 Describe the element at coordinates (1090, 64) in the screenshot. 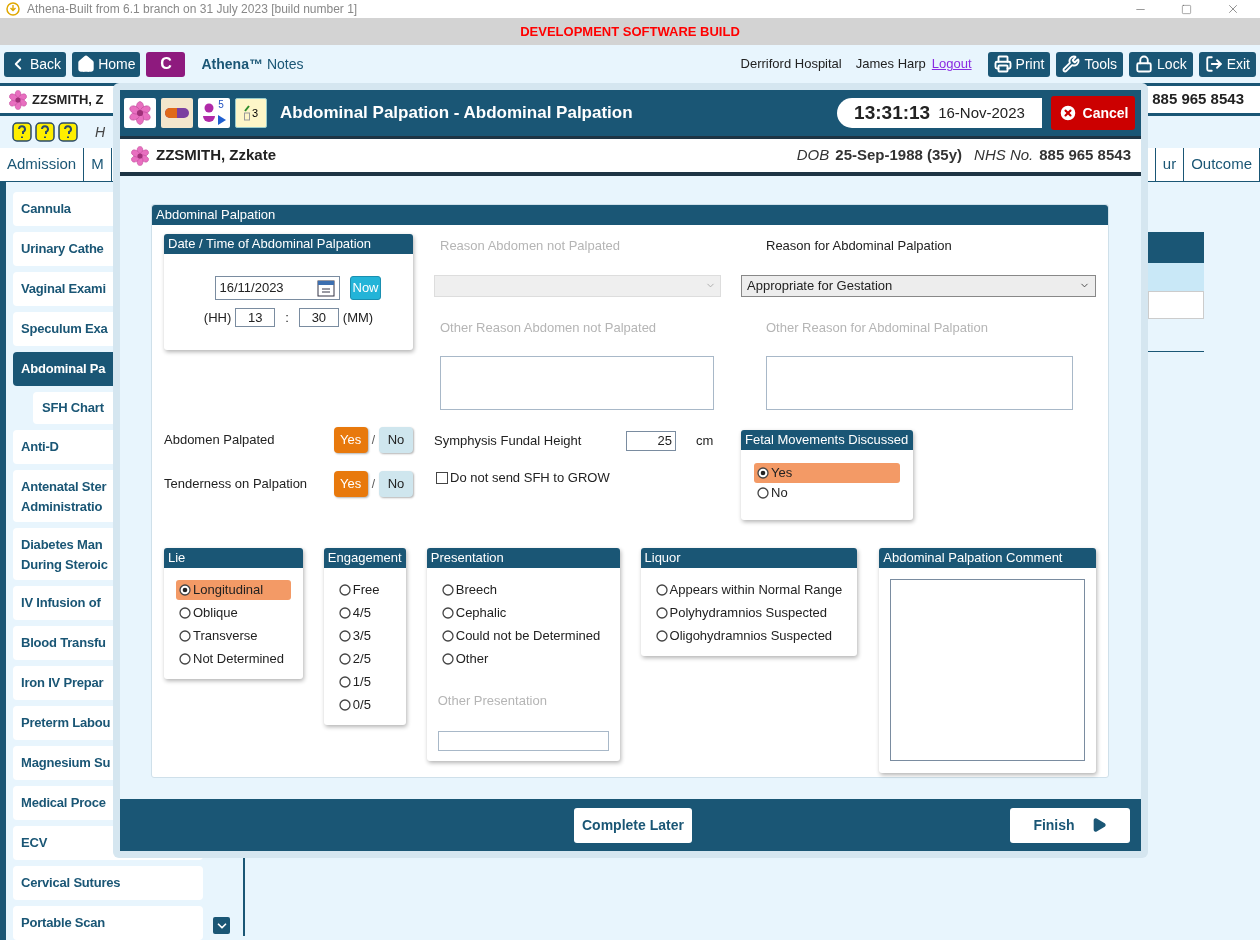

I see `tools-button: Tools` at that location.